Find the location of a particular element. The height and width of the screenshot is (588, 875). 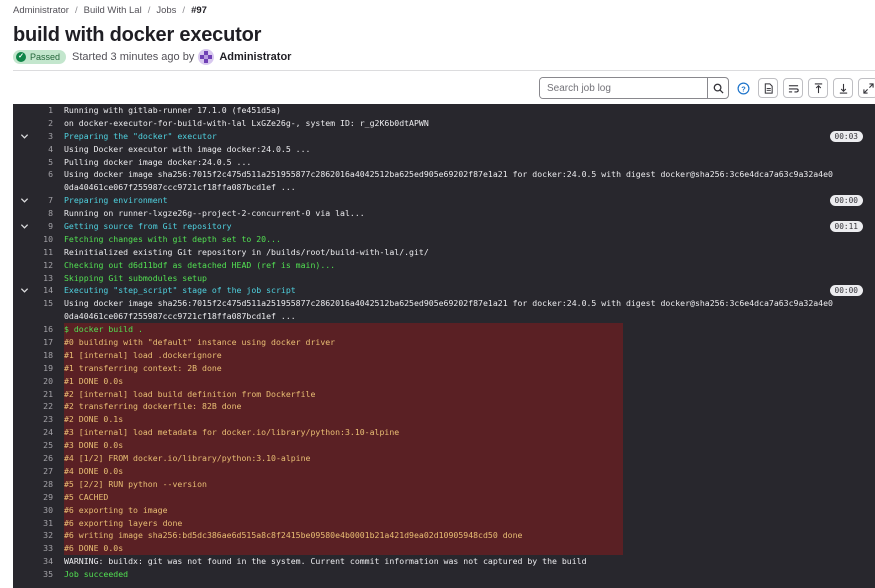

breadcrumb-administrator: Administrator is located at coordinates (41, 10).